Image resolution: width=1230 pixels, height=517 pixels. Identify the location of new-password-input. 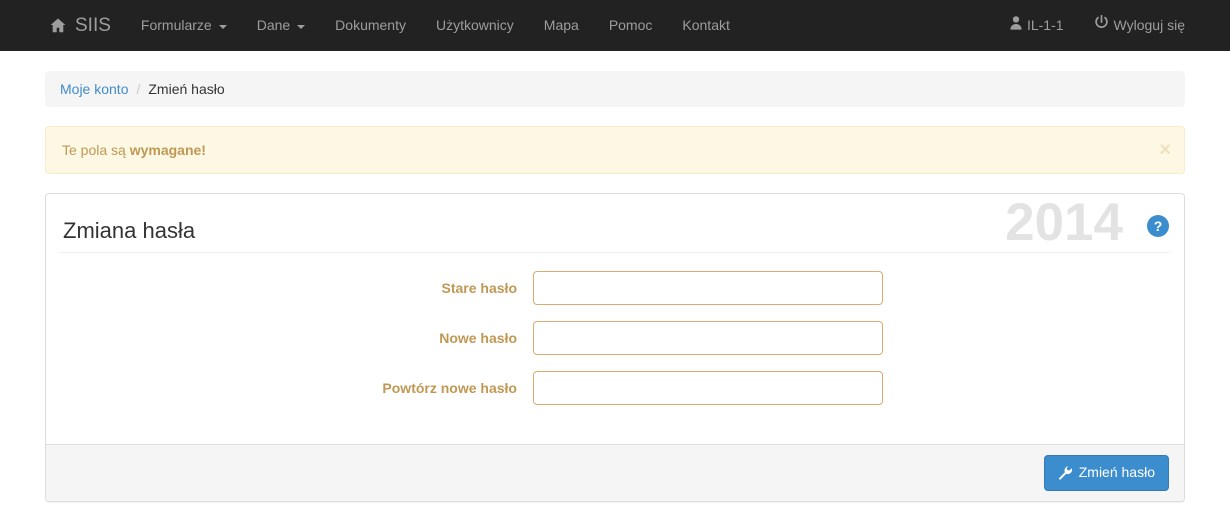
(708, 338).